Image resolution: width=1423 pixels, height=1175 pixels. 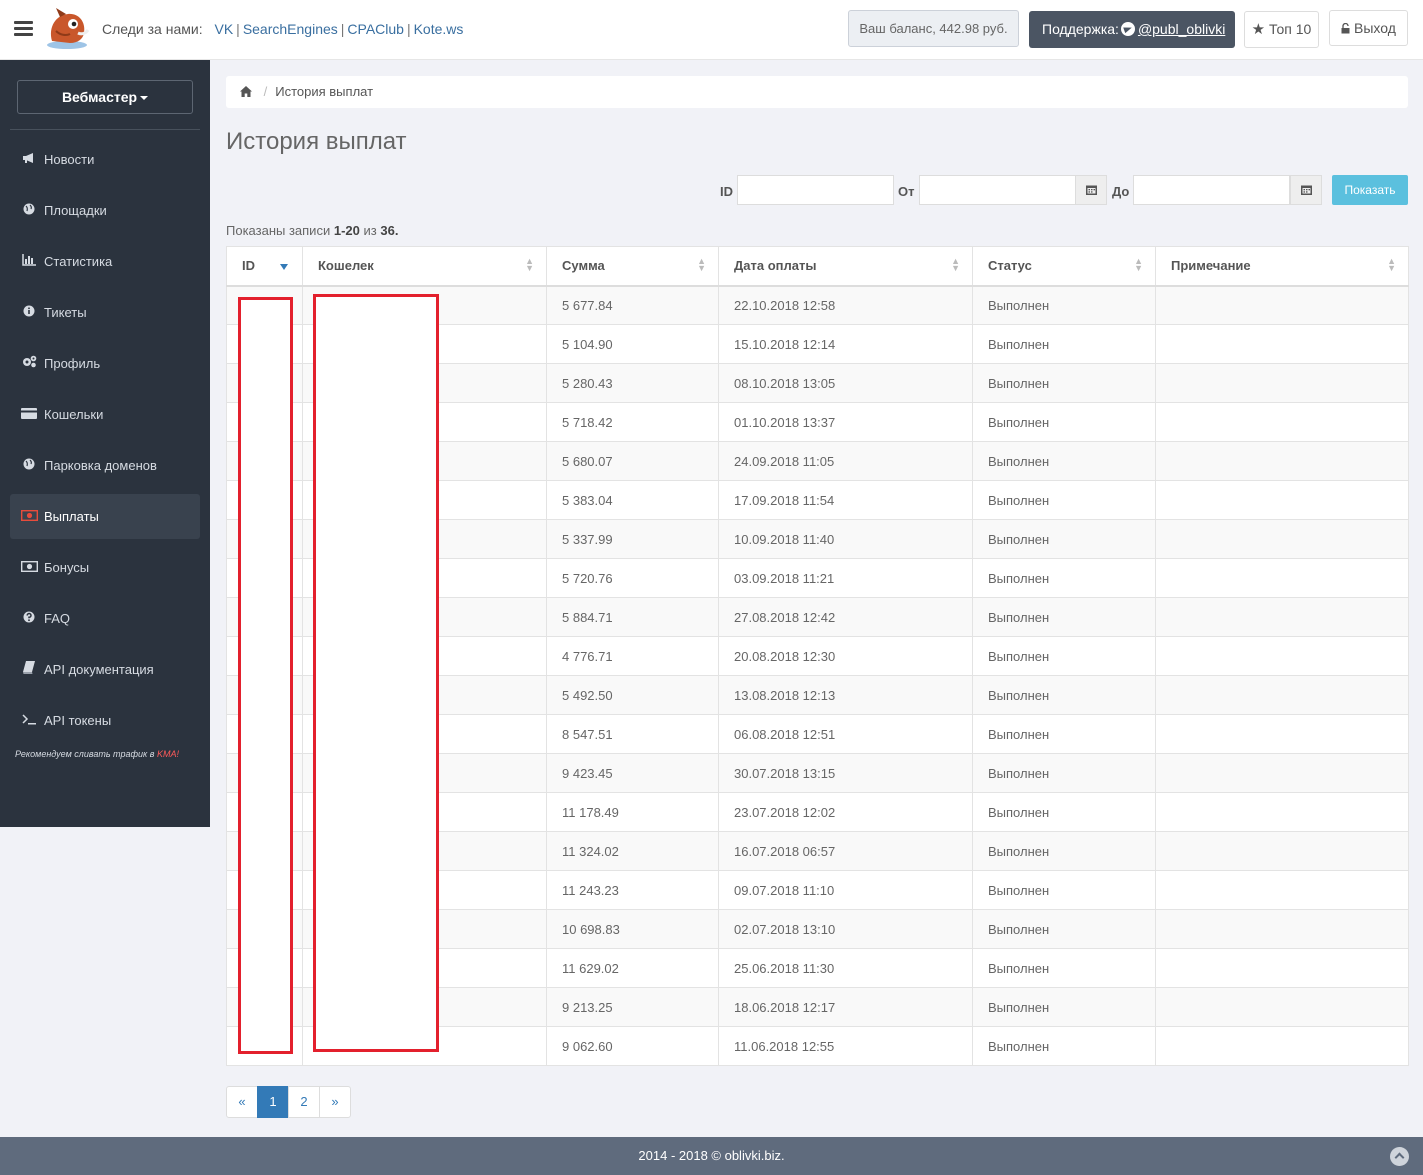 I want to click on sidebar-item-stats: Статистика, so click(x=105, y=261).